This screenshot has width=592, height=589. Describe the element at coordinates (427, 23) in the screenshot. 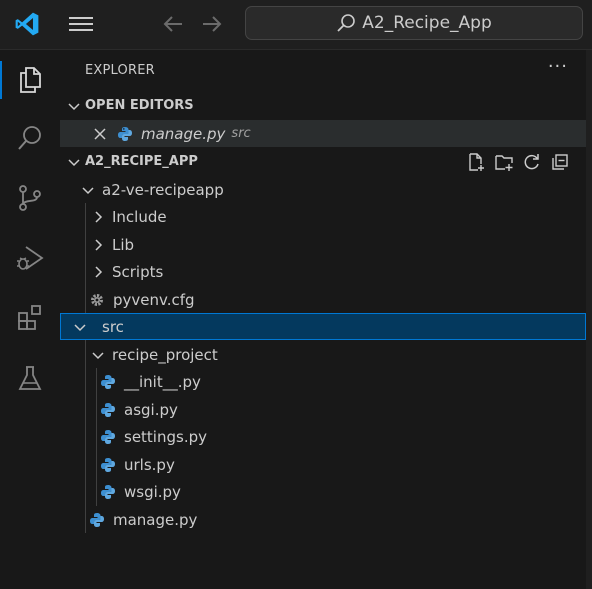

I see `command-center-text: A2_Recipe_App` at that location.